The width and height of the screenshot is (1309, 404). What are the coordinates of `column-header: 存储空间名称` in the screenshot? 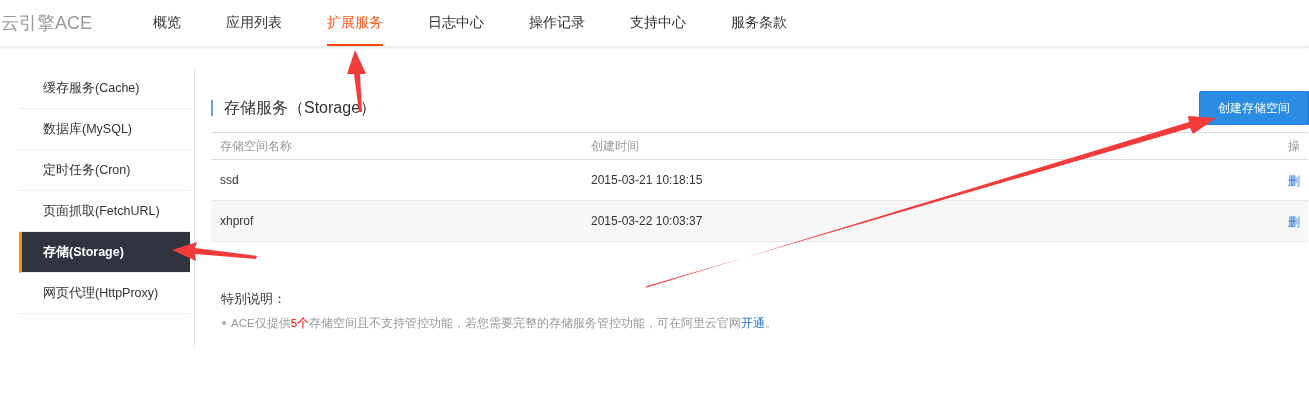 It's located at (256, 146).